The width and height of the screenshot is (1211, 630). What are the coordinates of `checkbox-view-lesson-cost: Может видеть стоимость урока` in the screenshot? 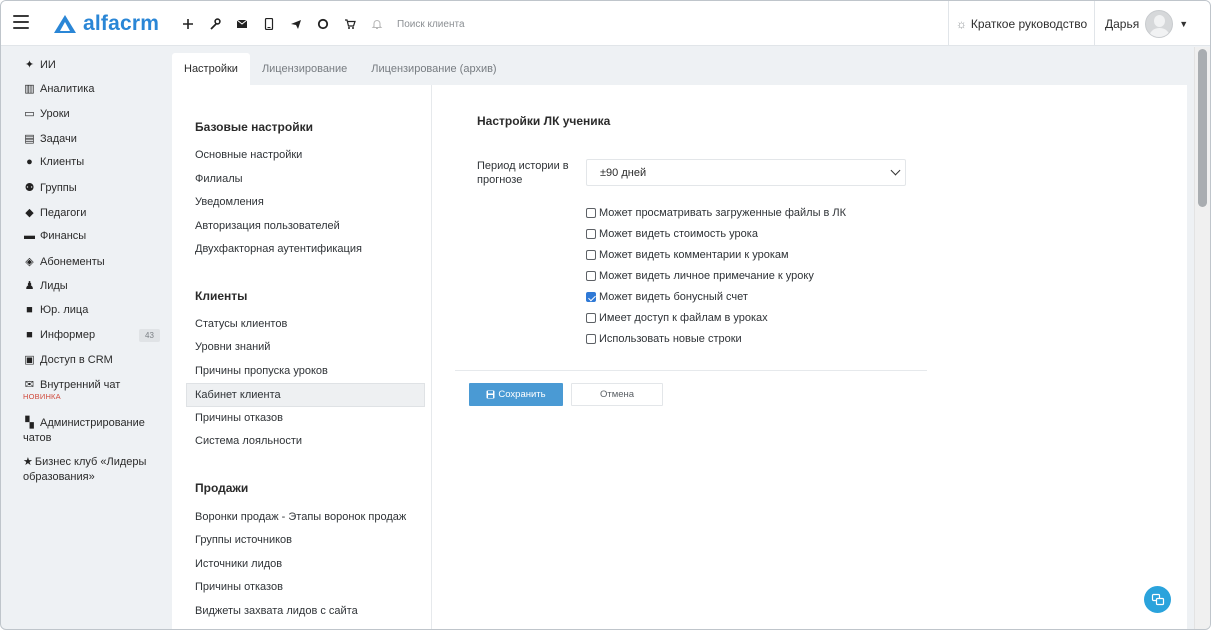 It's located at (672, 234).